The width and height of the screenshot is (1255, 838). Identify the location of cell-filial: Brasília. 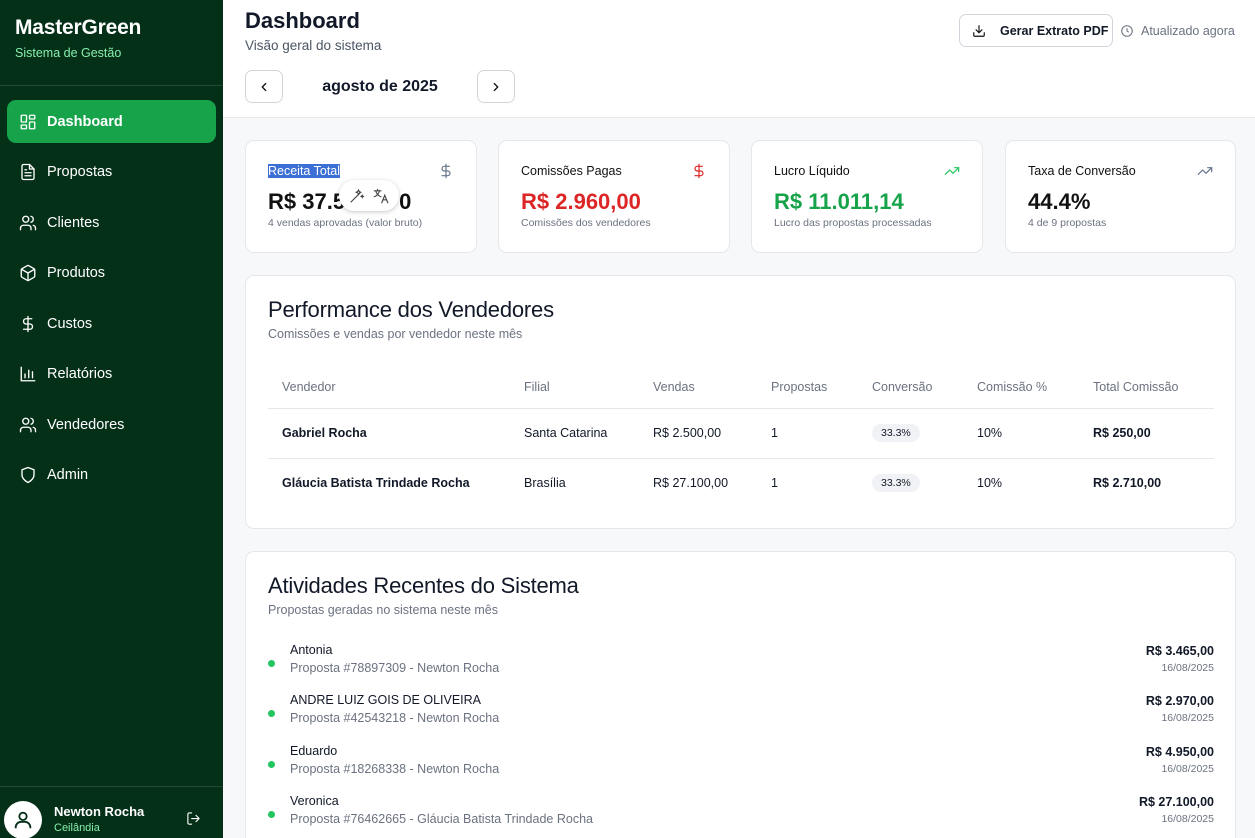
(545, 483).